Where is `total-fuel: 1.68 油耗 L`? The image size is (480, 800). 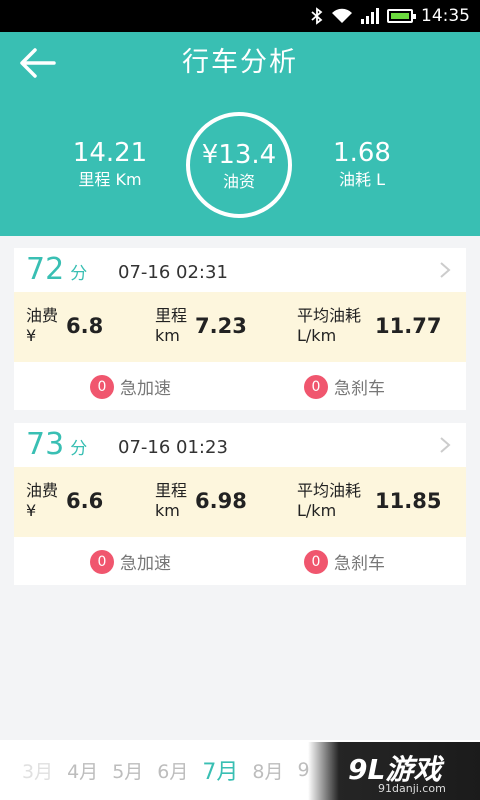
total-fuel: 1.68 油耗 L is located at coordinates (362, 165).